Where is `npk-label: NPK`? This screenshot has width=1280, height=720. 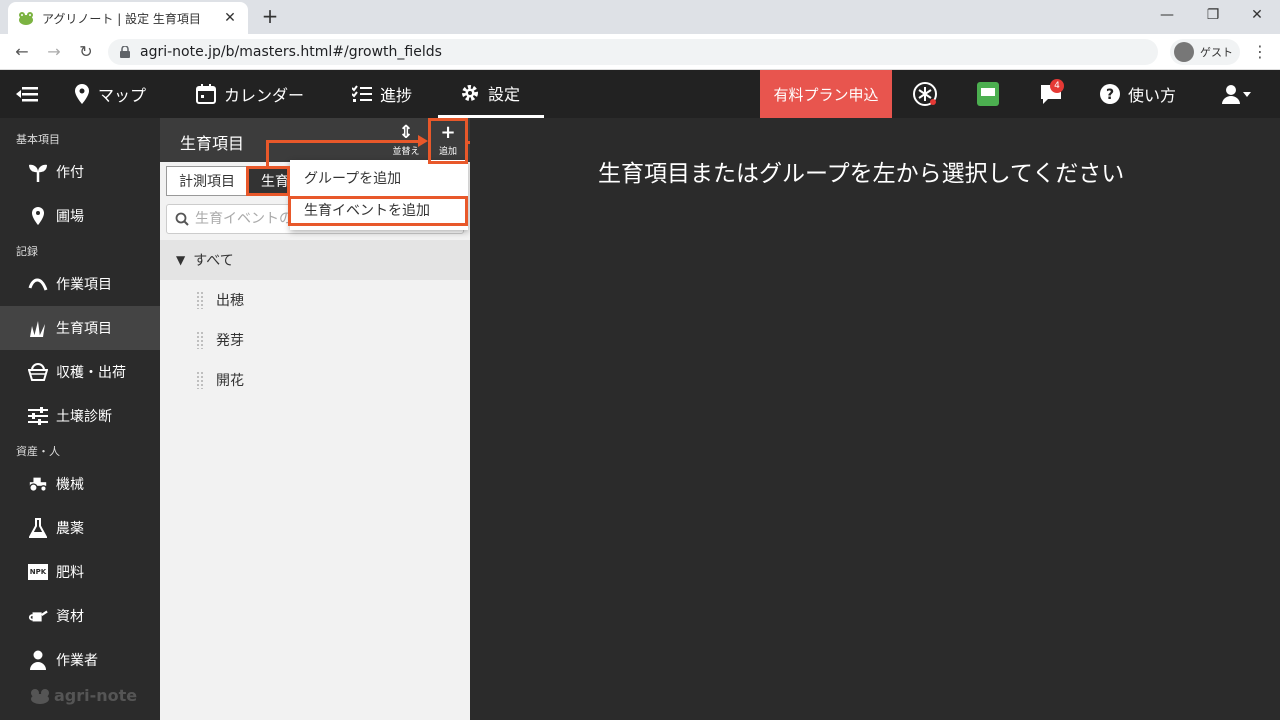 npk-label: NPK is located at coordinates (38, 572).